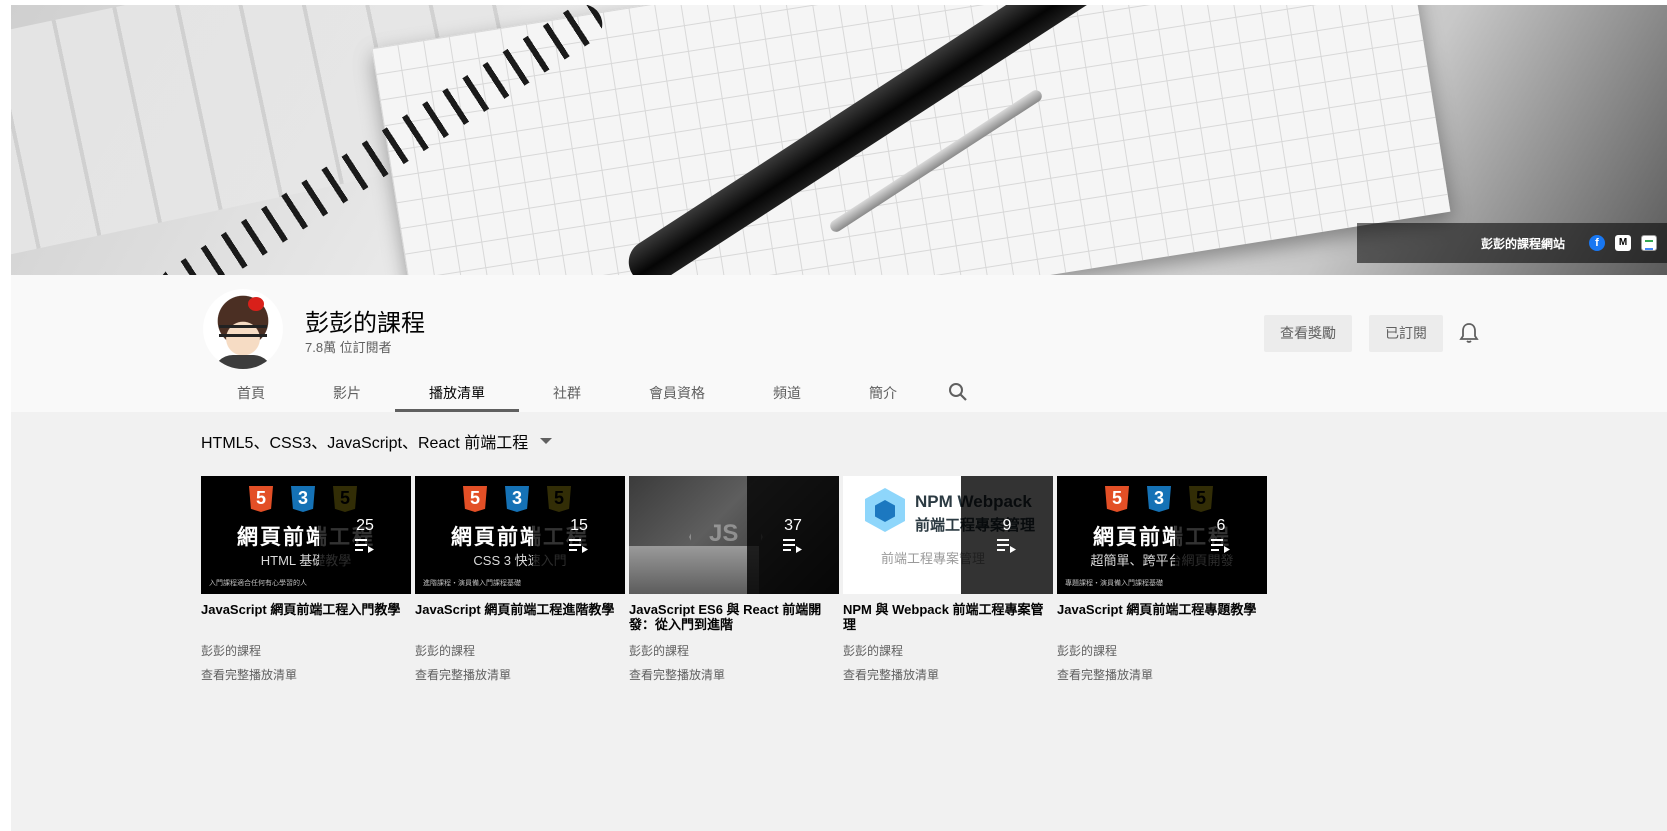 The image size is (1667, 831). I want to click on playlist-count-overlay: 37, so click(793, 535).